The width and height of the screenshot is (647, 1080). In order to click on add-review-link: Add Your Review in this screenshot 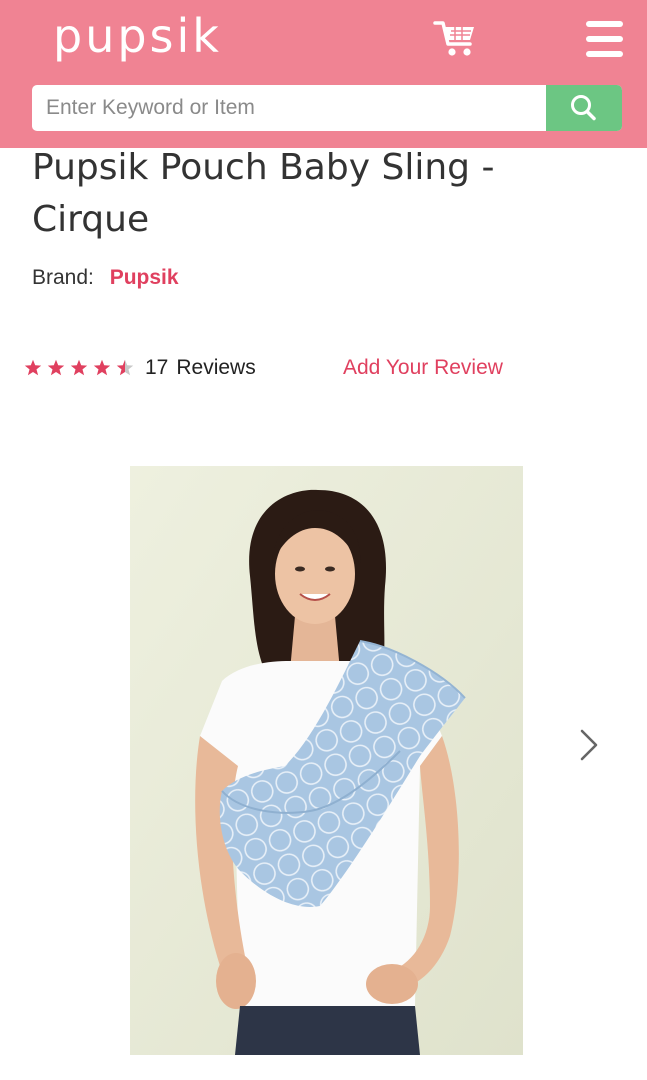, I will do `click(423, 368)`.